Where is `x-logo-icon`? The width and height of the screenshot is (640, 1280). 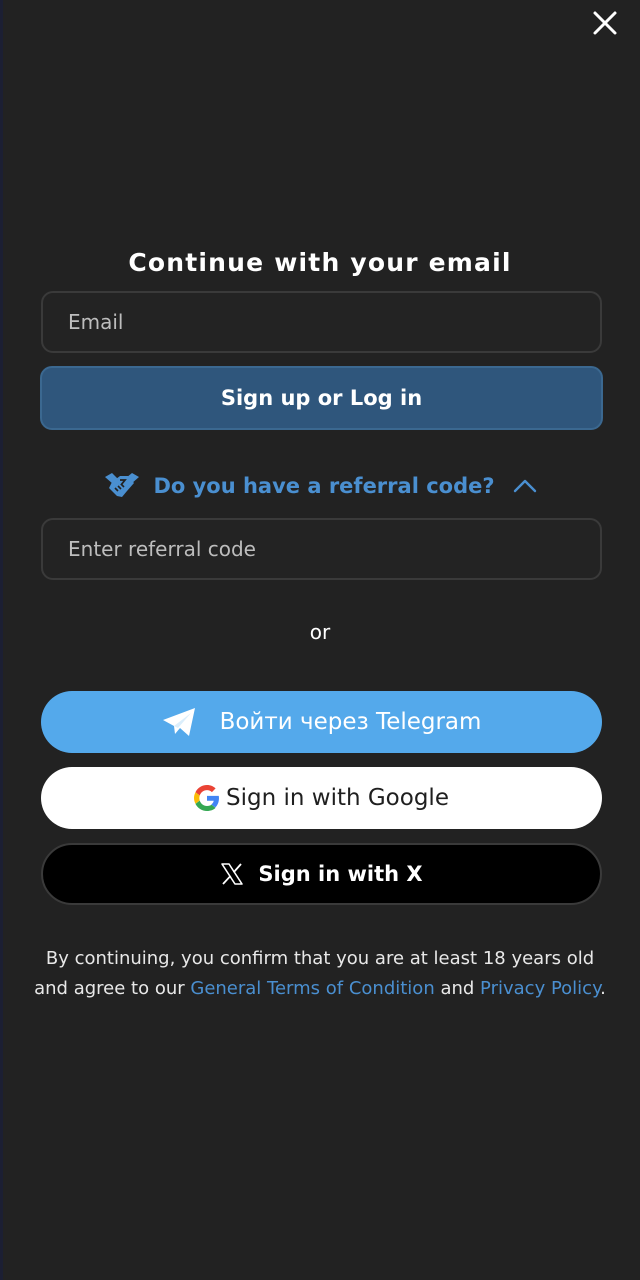 x-logo-icon is located at coordinates (232, 874).